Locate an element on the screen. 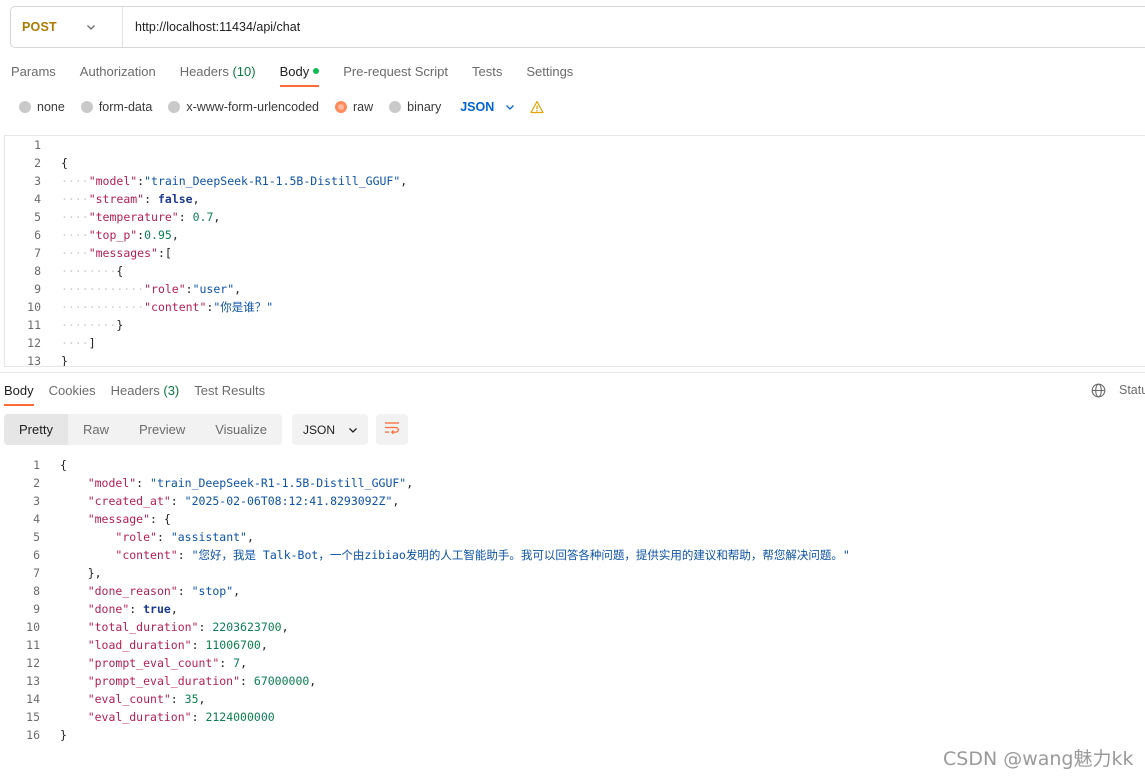  line-number: 3 is located at coordinates (36, 501).